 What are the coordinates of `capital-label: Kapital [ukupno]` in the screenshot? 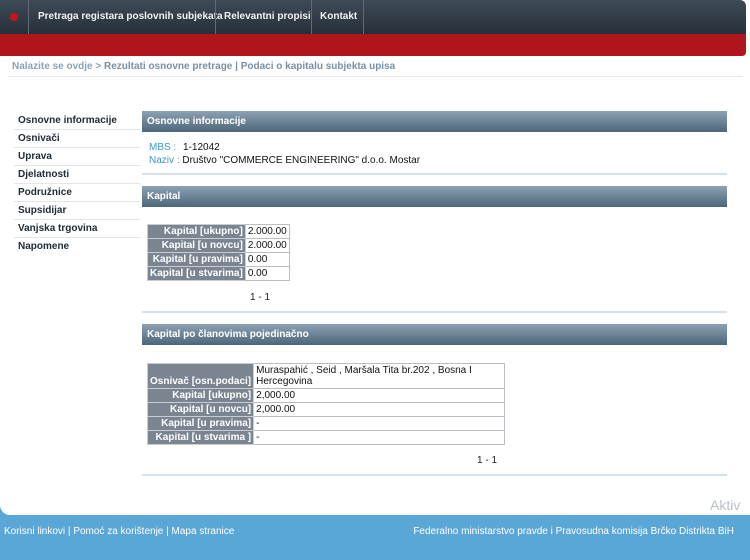 It's located at (196, 231).